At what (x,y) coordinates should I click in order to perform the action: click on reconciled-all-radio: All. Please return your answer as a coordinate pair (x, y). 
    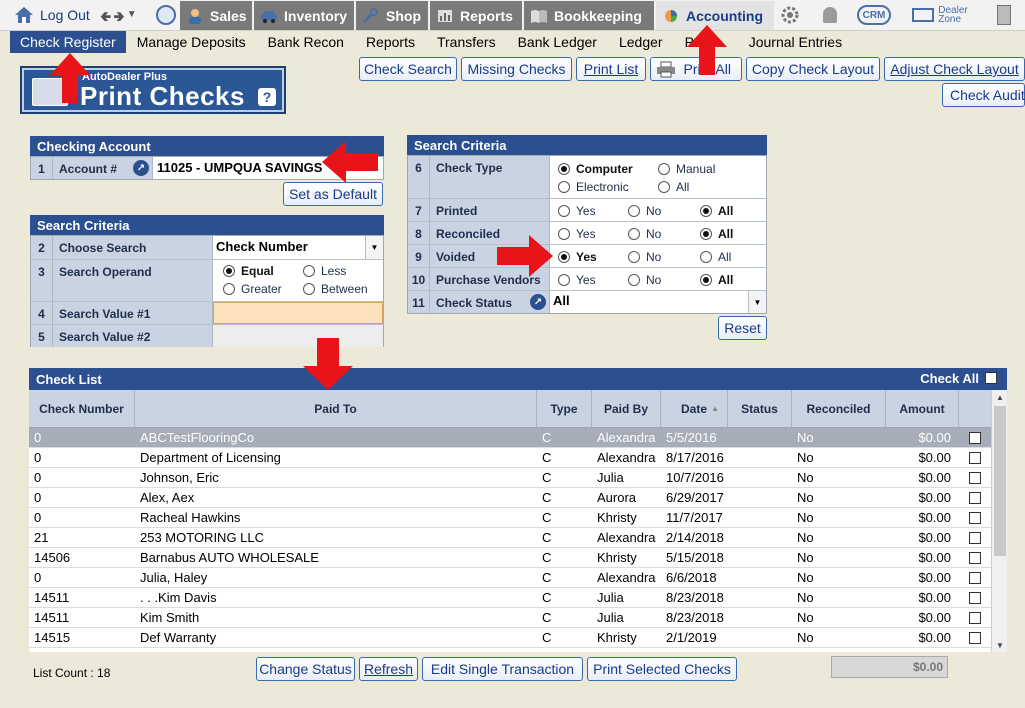
    Looking at the image, I should click on (716, 234).